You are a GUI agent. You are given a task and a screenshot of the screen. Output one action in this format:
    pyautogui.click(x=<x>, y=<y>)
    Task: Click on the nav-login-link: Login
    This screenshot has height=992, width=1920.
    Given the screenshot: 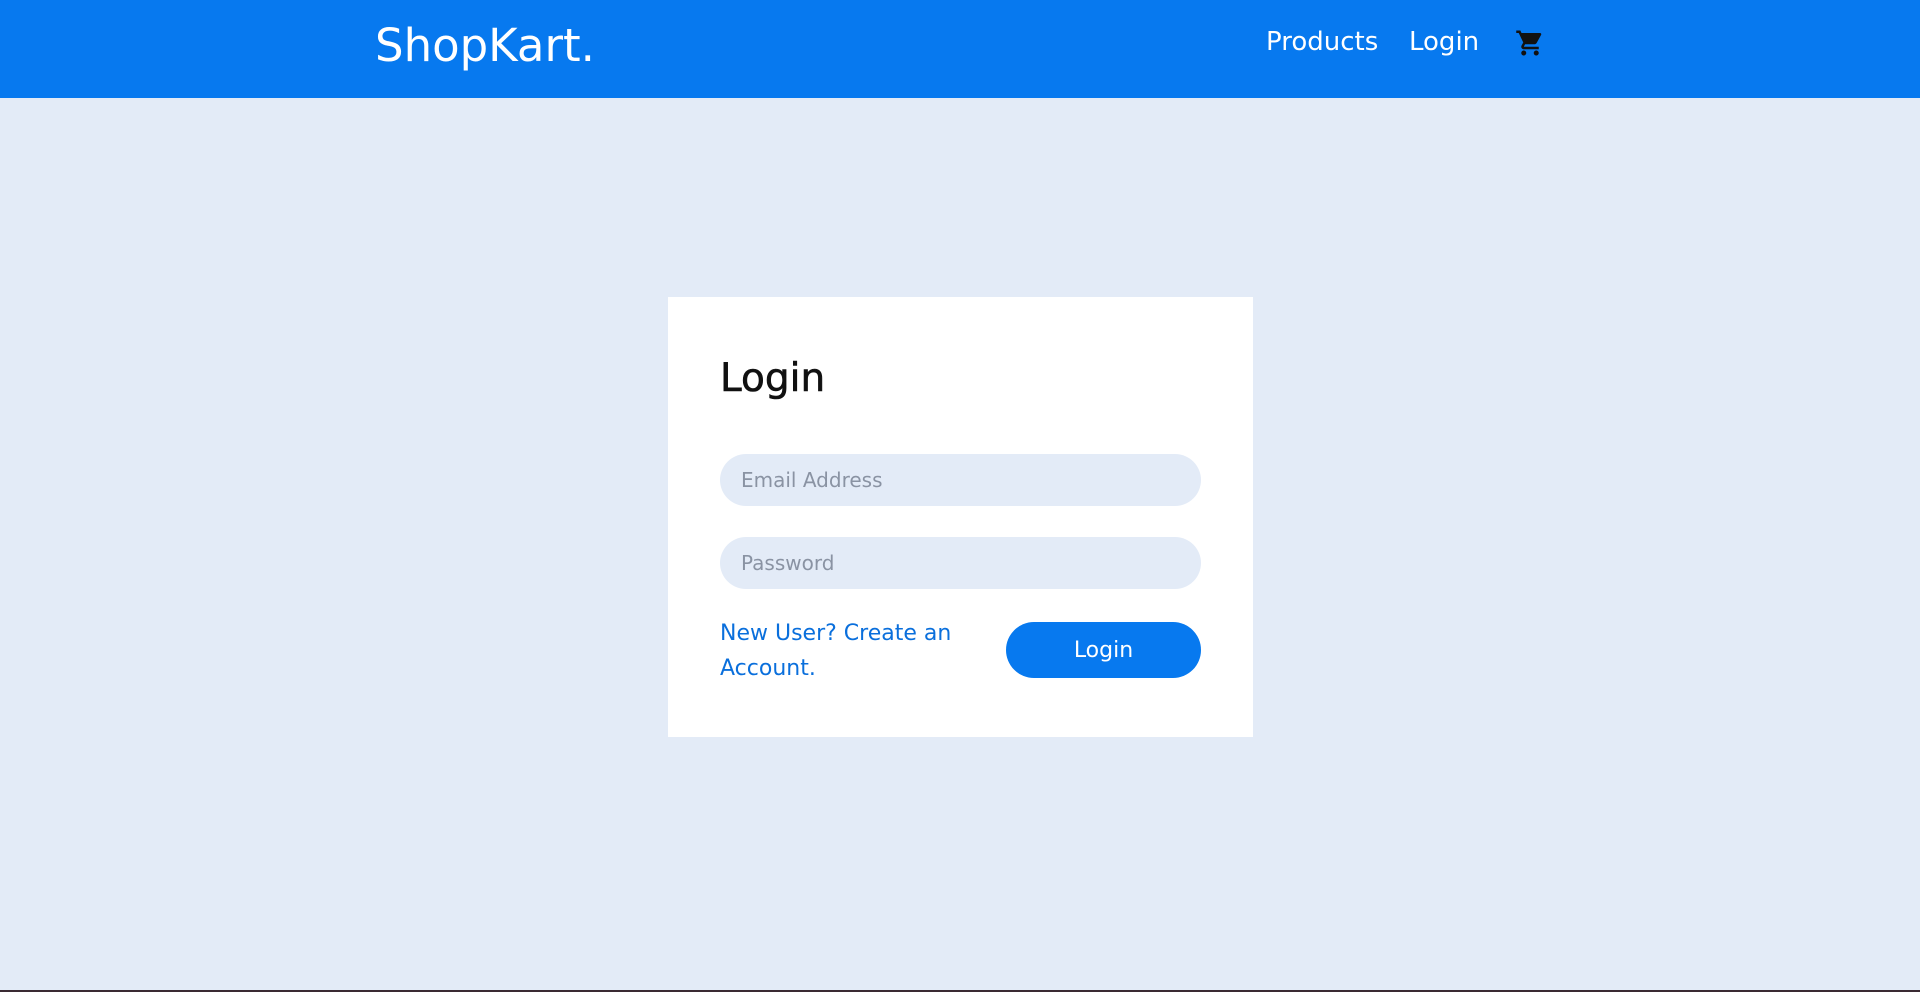 What is the action you would take?
    pyautogui.click(x=1444, y=42)
    